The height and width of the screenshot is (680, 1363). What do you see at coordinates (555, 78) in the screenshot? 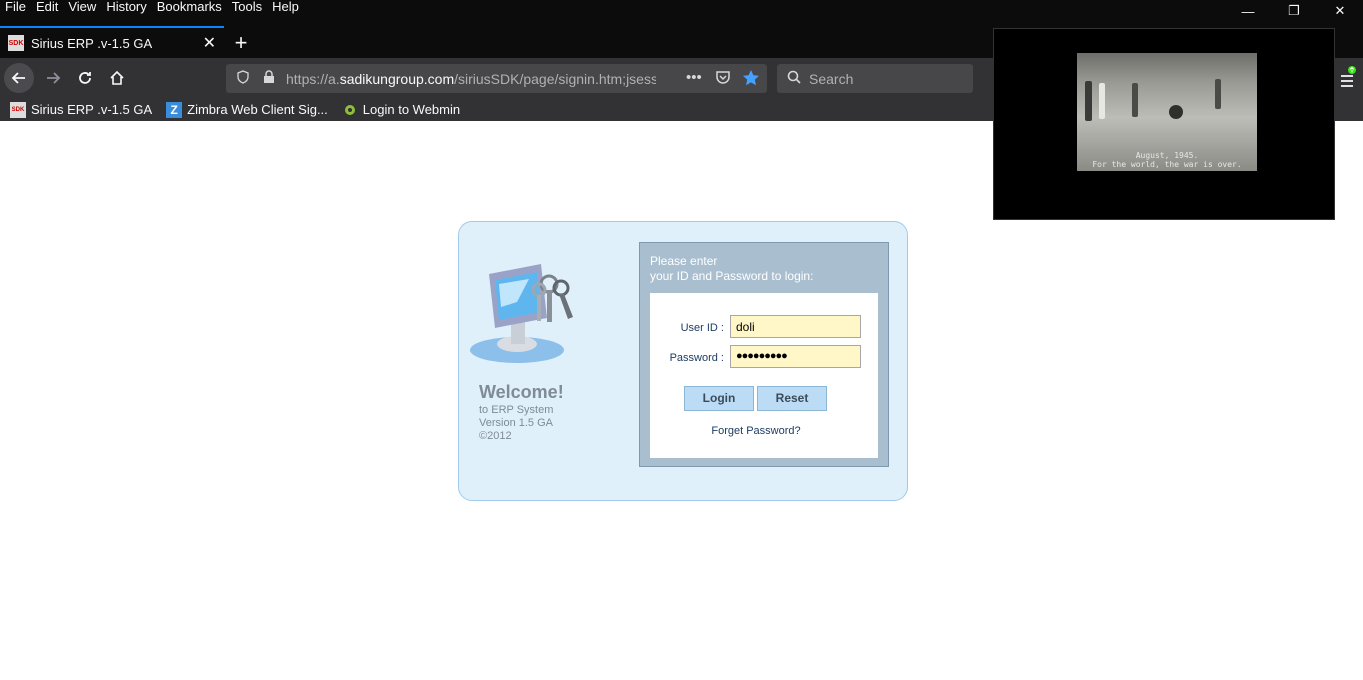
I see `url-path: /siriusSDK/page/signin.htm;jsess` at bounding box center [555, 78].